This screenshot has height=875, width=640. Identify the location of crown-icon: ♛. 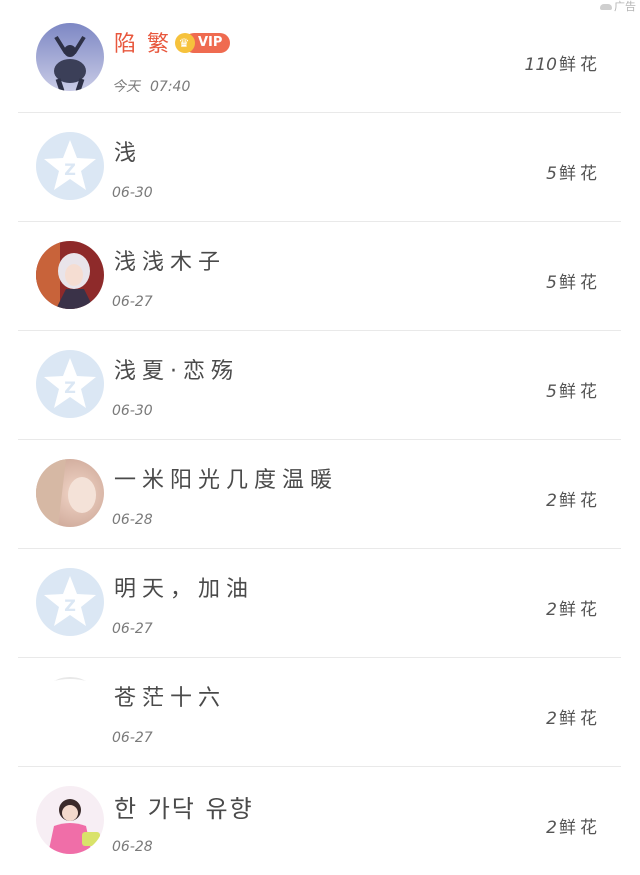
(185, 42).